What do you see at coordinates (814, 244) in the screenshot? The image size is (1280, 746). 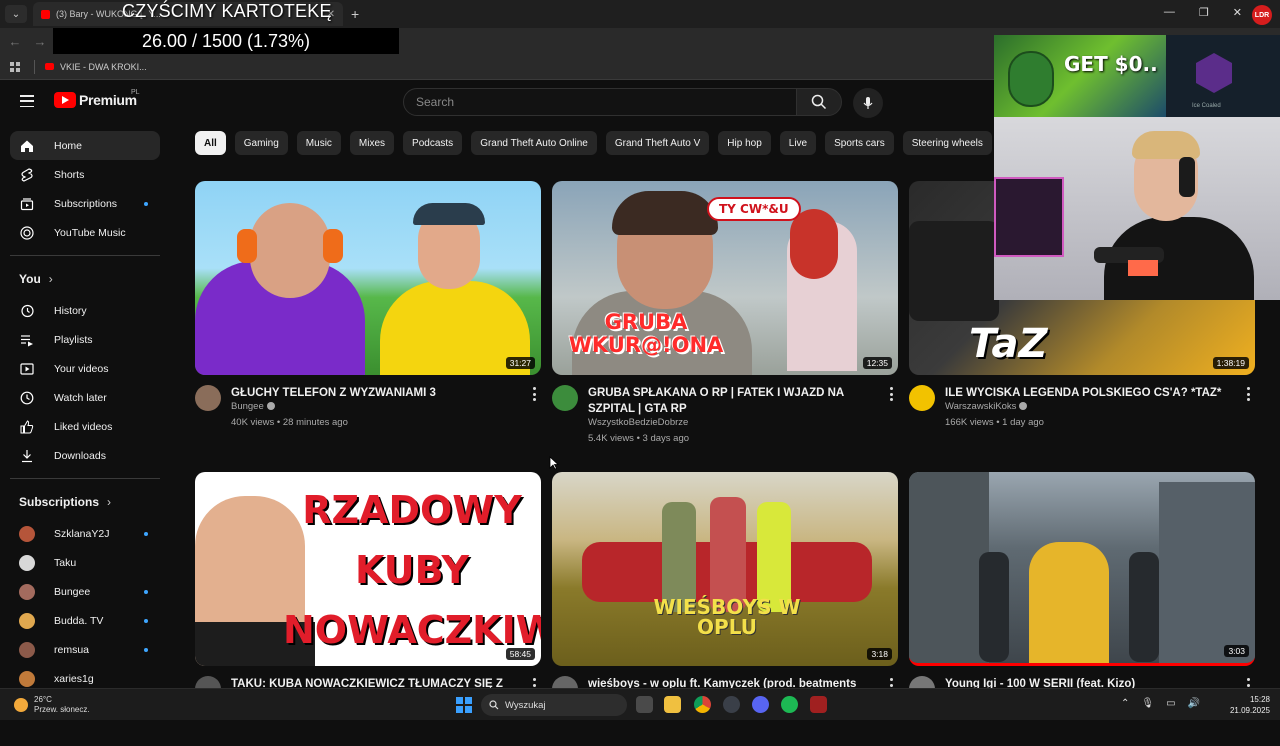 I see `thumb-hair-right` at bounding box center [814, 244].